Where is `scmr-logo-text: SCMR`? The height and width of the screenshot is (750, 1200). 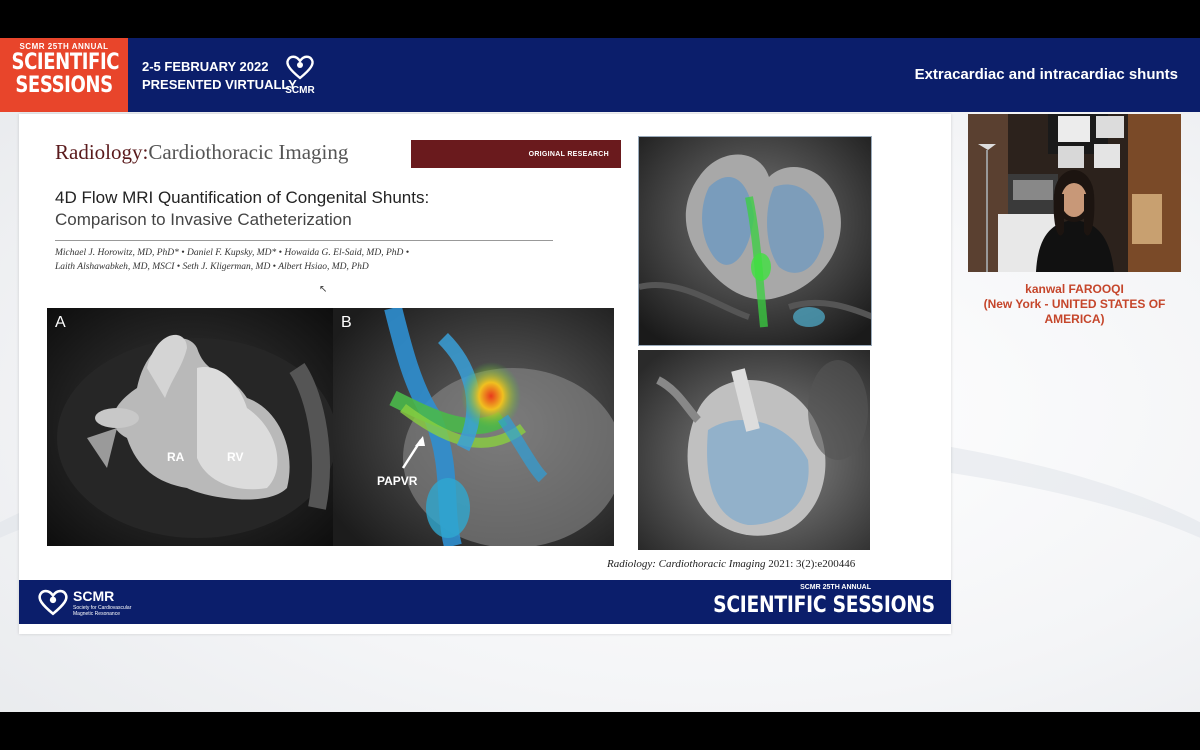 scmr-logo-text: SCMR is located at coordinates (300, 90).